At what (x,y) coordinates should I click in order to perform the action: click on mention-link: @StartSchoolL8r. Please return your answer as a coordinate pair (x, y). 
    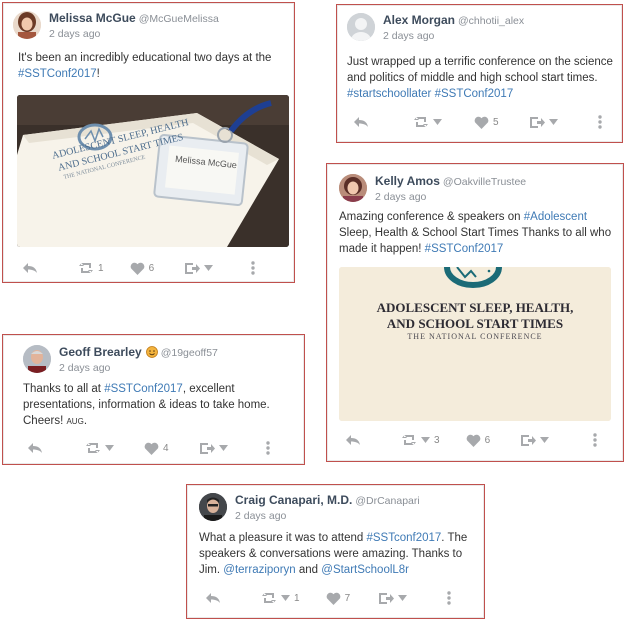
    Looking at the image, I should click on (365, 570).